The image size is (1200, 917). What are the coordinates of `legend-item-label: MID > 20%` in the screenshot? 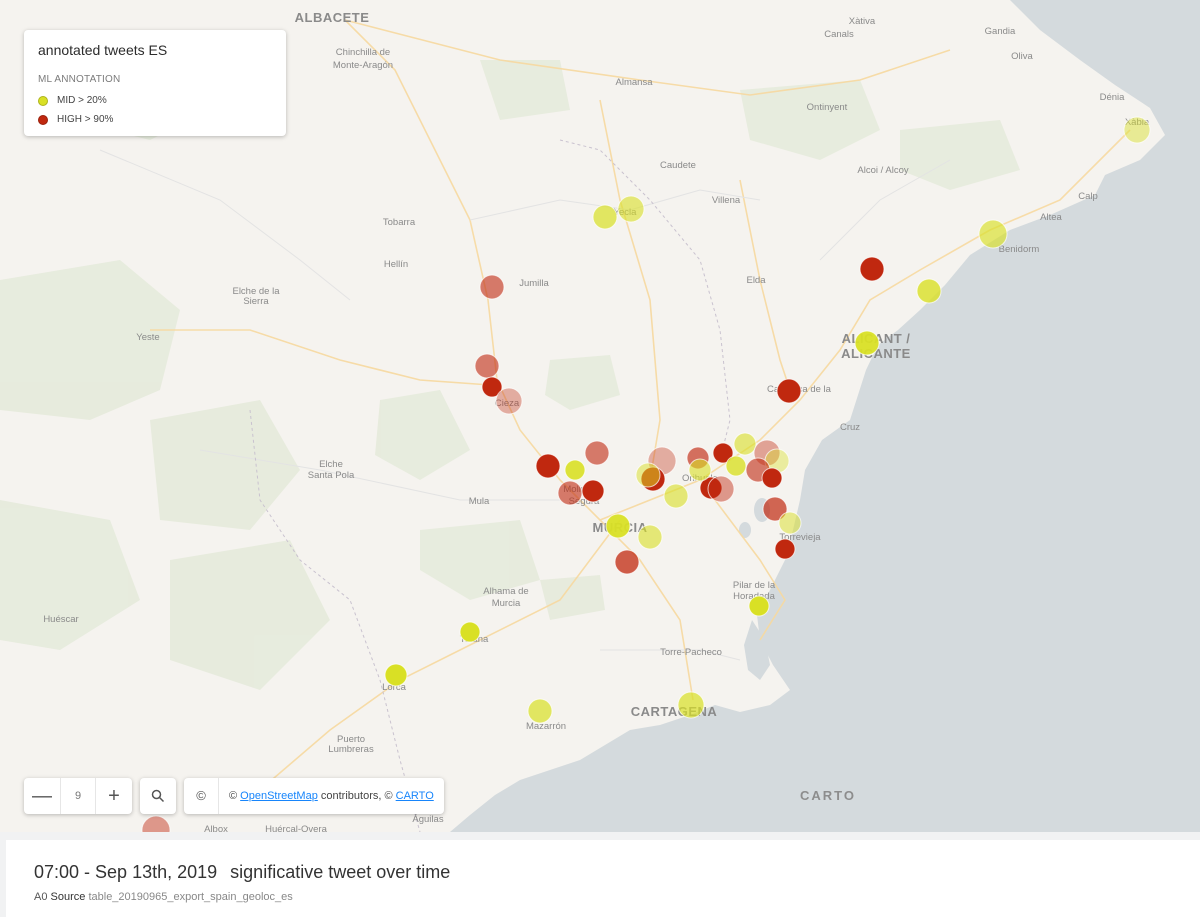 It's located at (82, 100).